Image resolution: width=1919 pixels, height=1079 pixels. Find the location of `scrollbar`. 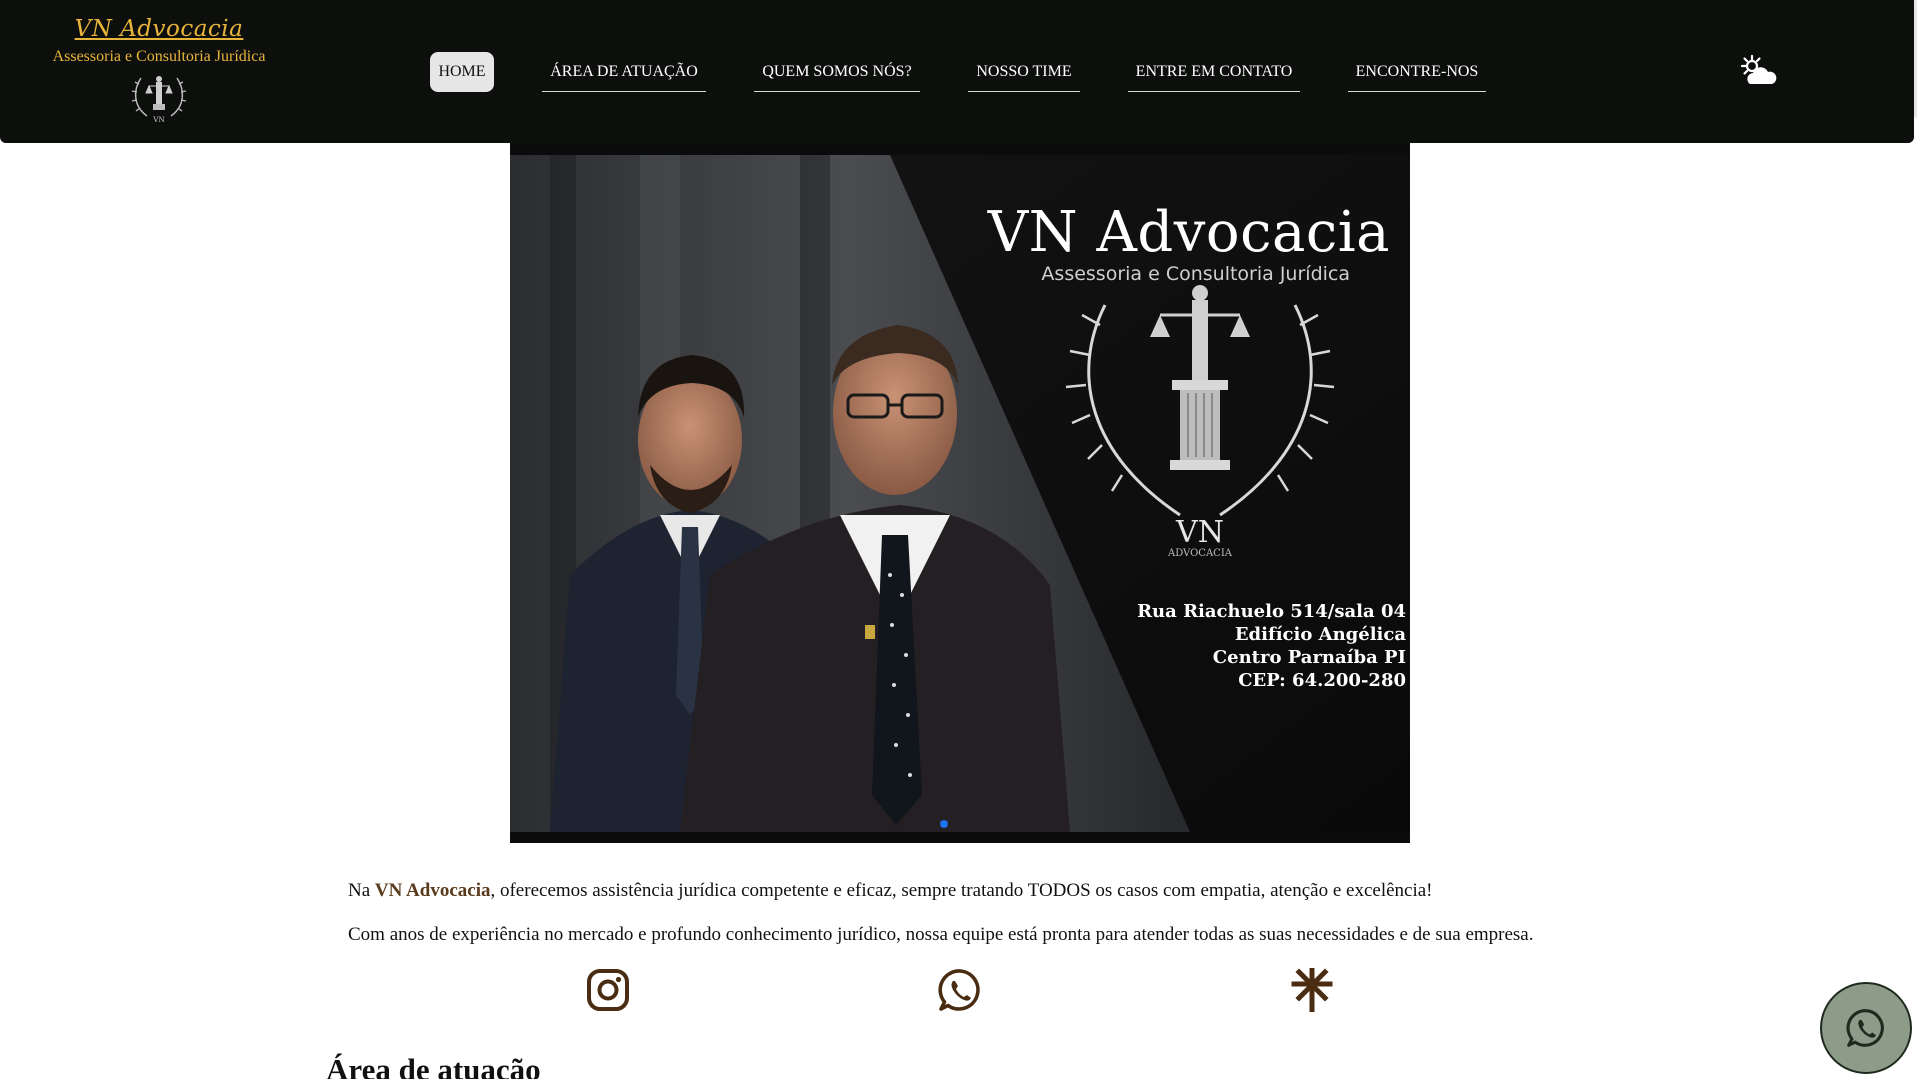

scrollbar is located at coordinates (1915, 59).